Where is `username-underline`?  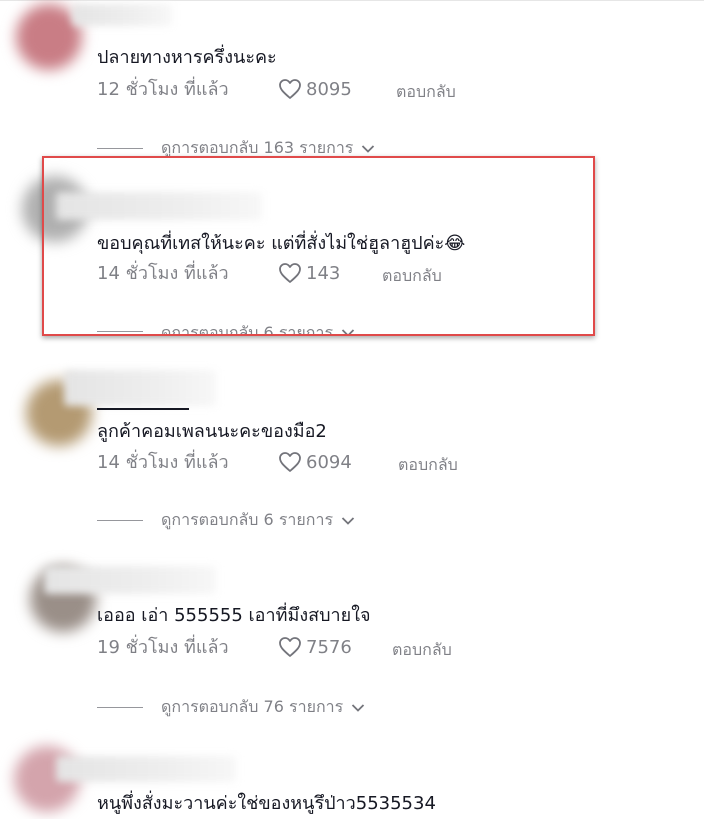 username-underline is located at coordinates (143, 409).